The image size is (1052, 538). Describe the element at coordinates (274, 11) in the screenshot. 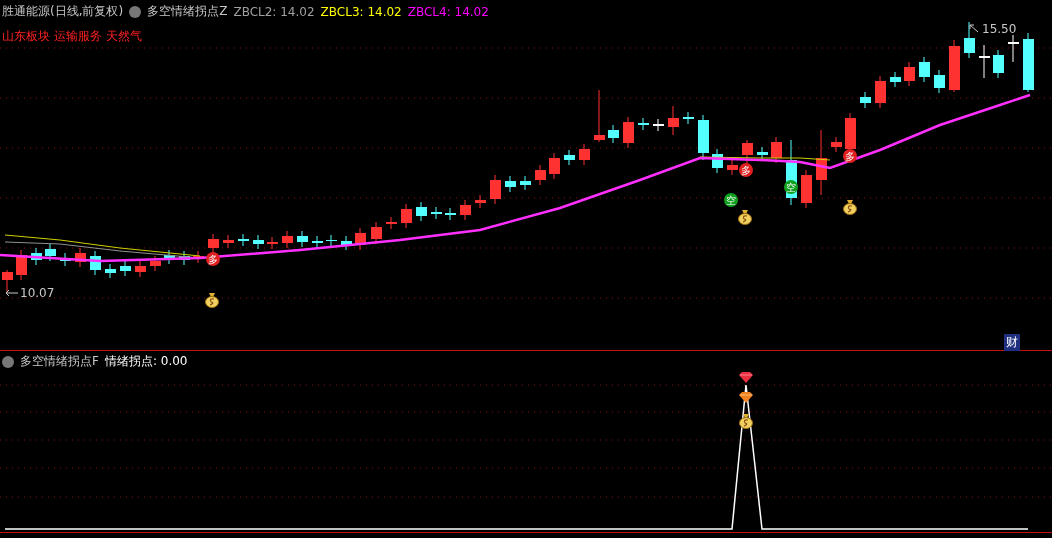

I see `indicator-value: ZBCL2: 14.02` at that location.